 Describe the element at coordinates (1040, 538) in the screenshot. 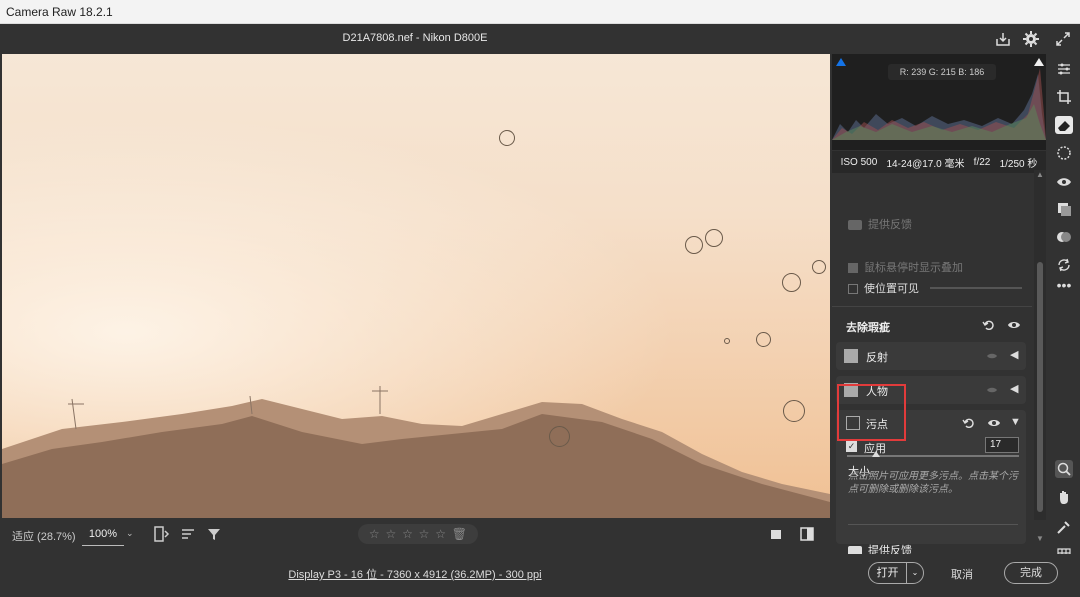

I see `scroll-down-icon: ▼` at that location.